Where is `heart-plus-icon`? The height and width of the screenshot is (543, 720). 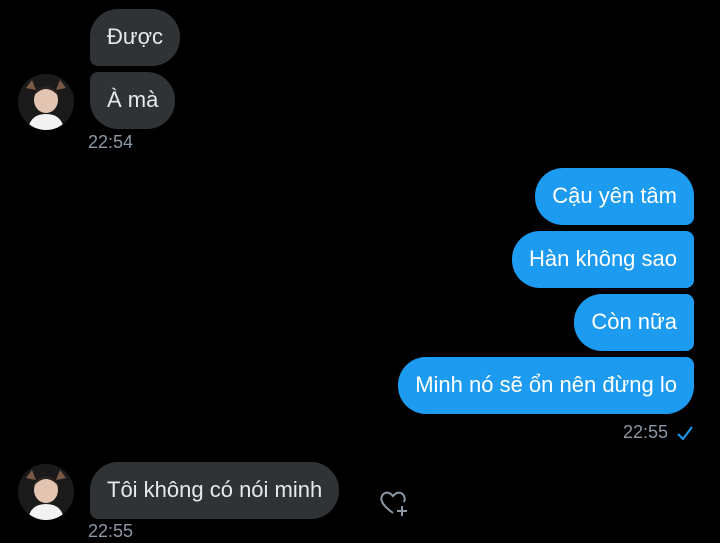
heart-plus-icon is located at coordinates (394, 503).